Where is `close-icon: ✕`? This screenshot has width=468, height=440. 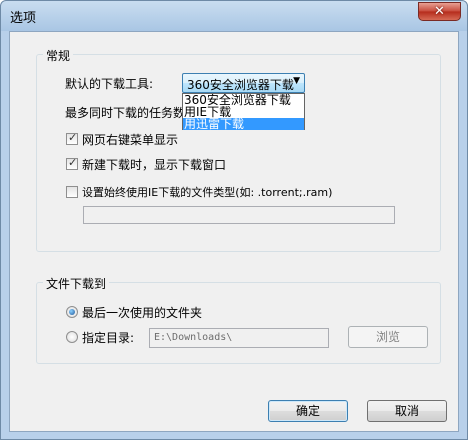
close-icon: ✕ is located at coordinates (439, 11).